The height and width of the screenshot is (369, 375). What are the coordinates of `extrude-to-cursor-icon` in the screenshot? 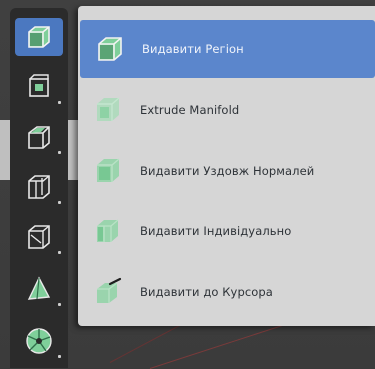 It's located at (108, 292).